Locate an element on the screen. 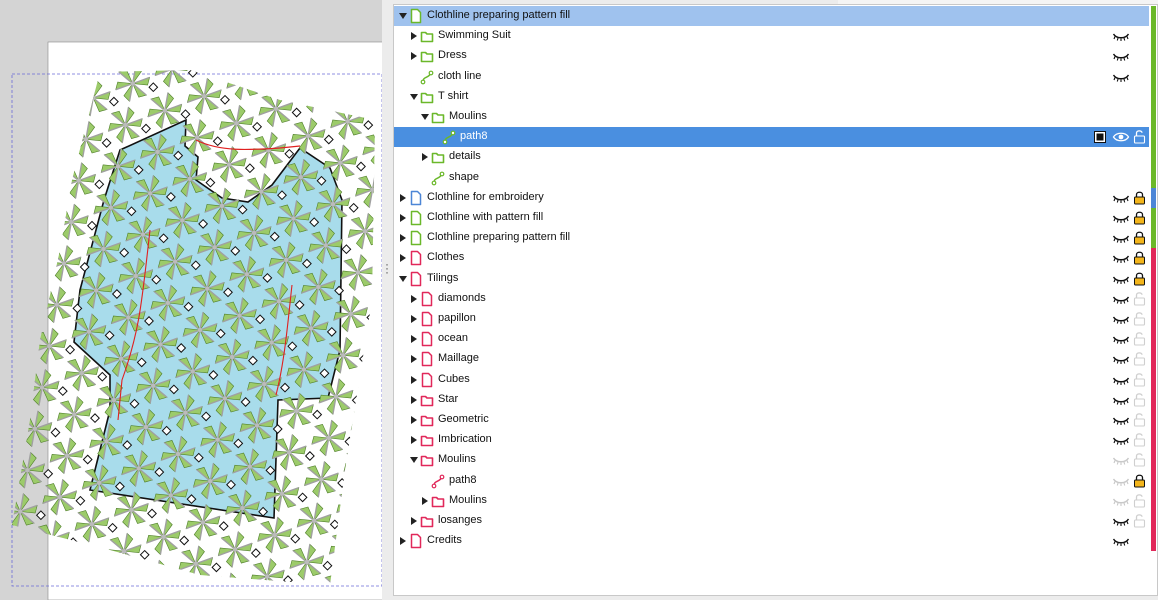 This screenshot has width=1158, height=600. panel-splitter: · · · is located at coordinates (387, 300).